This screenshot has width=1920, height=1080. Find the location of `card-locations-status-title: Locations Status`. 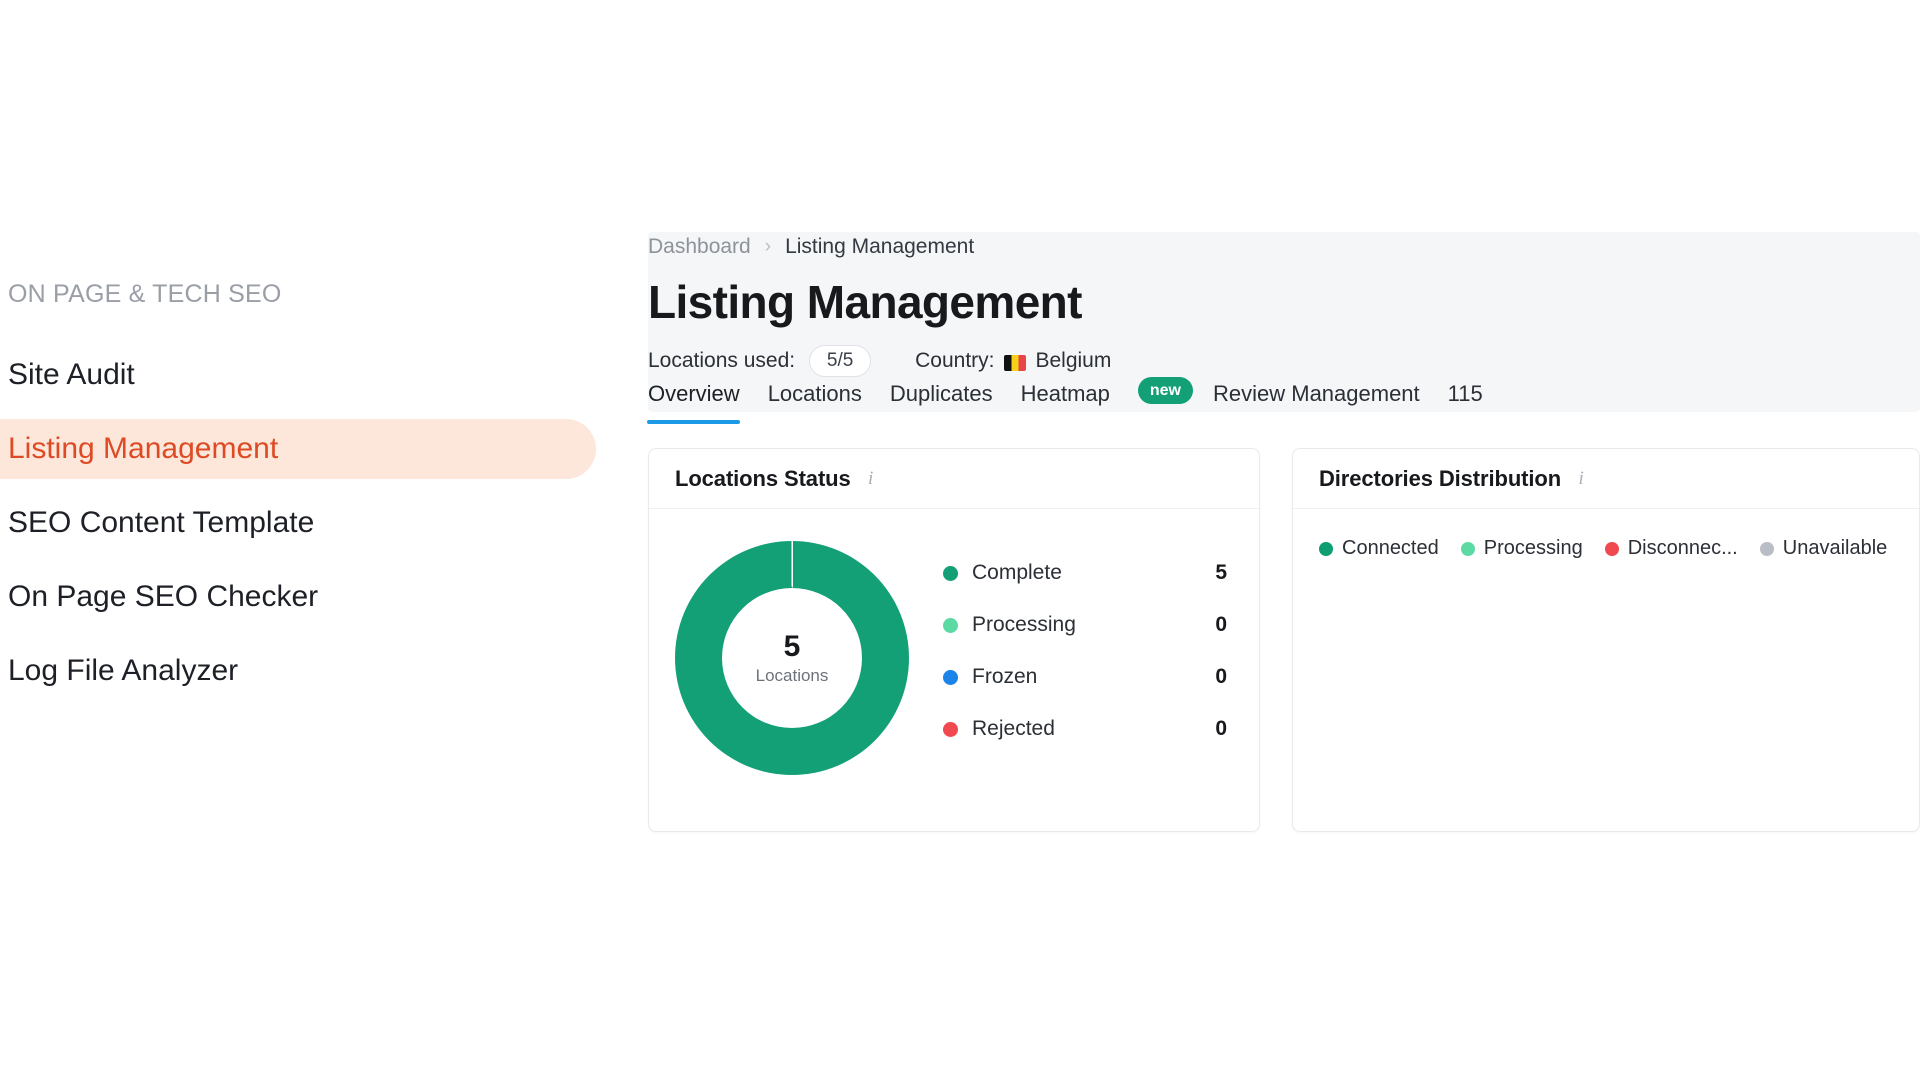

card-locations-status-title: Locations Status is located at coordinates (763, 478).